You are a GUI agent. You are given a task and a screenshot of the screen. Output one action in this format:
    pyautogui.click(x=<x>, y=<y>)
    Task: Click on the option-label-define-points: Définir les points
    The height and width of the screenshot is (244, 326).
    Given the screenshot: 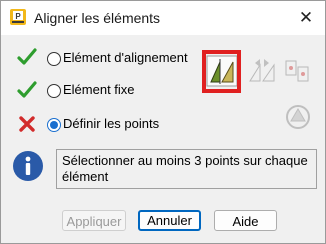 What is the action you would take?
    pyautogui.click(x=111, y=123)
    